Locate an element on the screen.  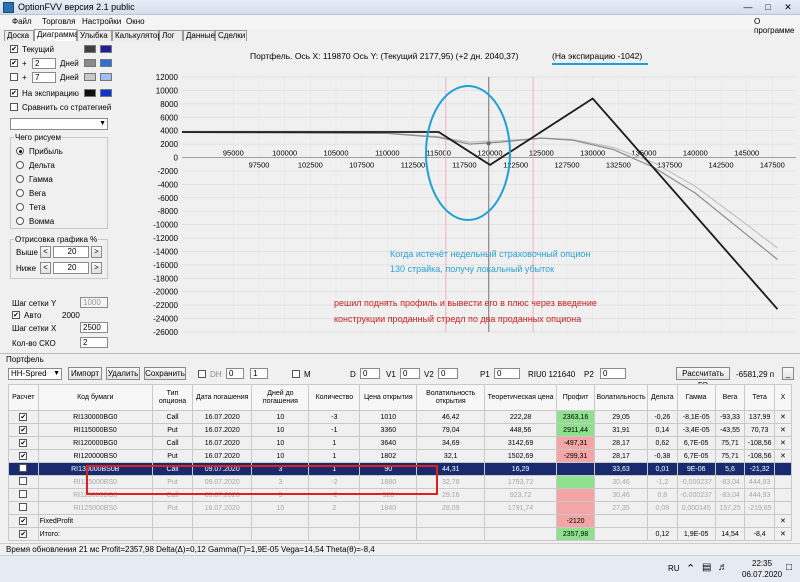
table-cell: 923,72 is located at coordinates (521, 495).